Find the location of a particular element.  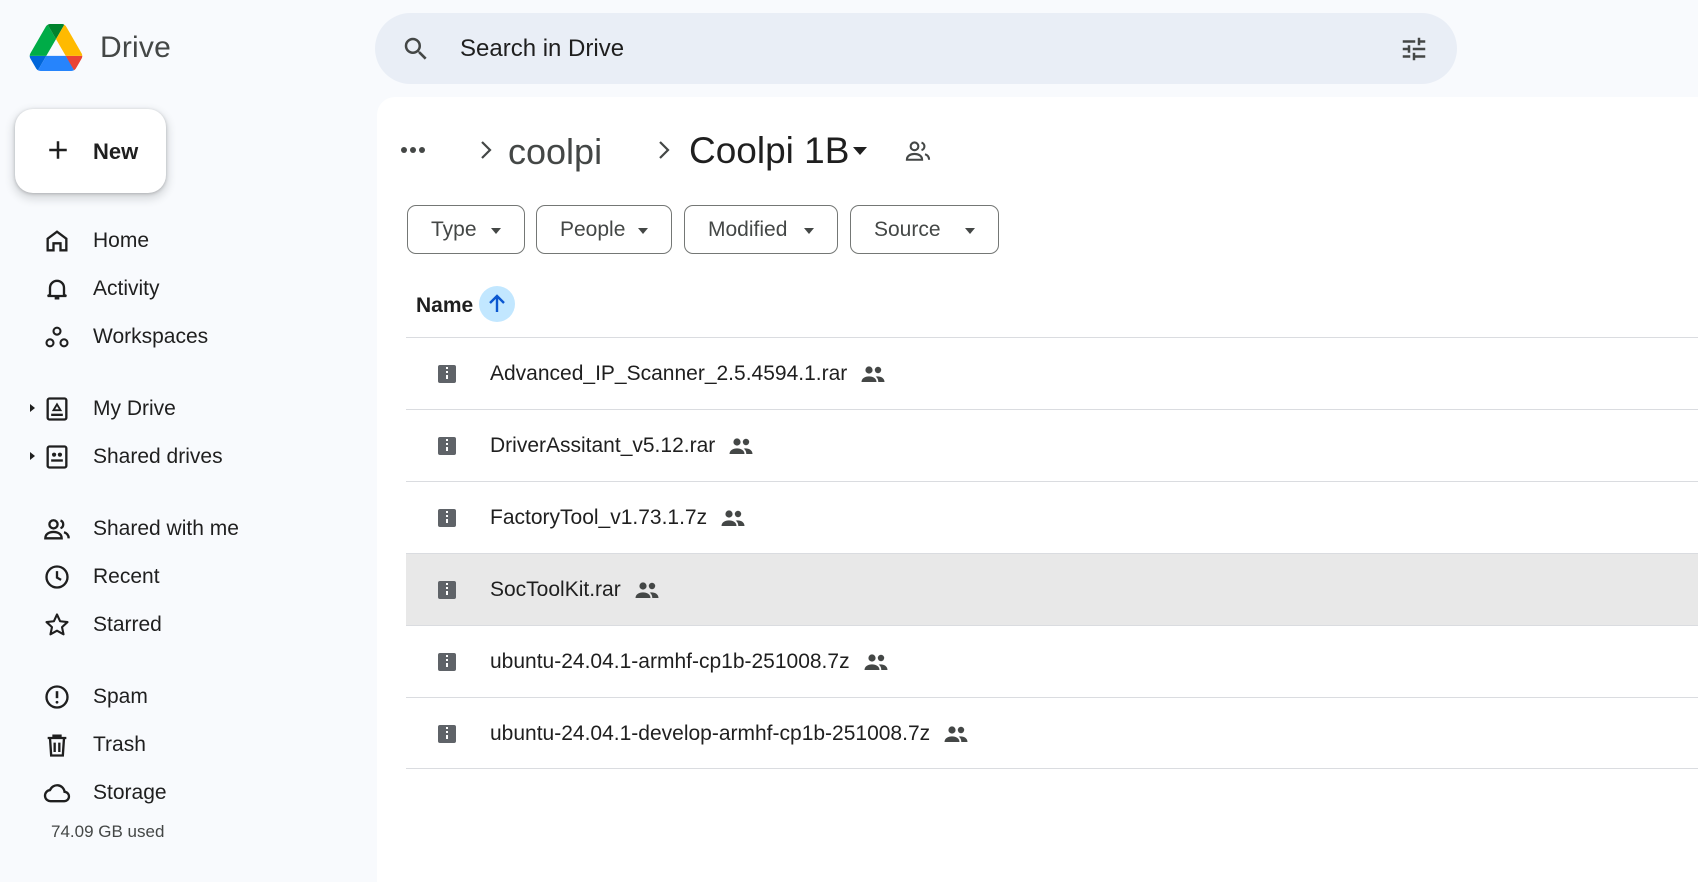

file-row: FactoryTool_v1.73.1.7z is located at coordinates (1052, 517).